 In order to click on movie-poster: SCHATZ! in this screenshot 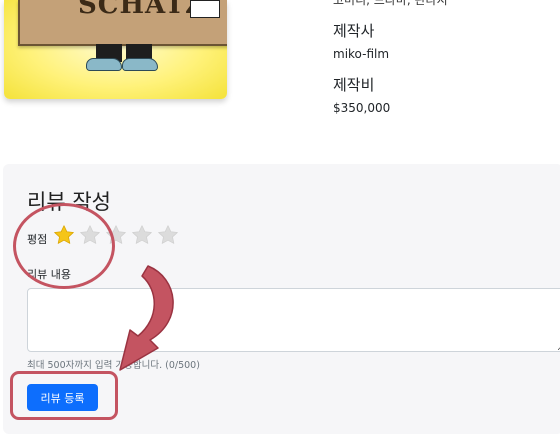, I will do `click(115, 49)`.